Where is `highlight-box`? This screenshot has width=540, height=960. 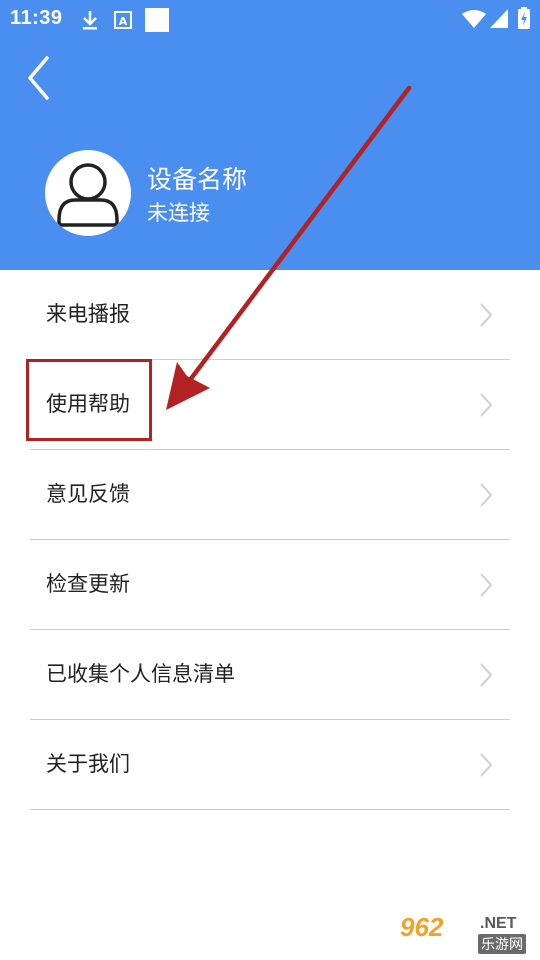 highlight-box is located at coordinates (89, 400).